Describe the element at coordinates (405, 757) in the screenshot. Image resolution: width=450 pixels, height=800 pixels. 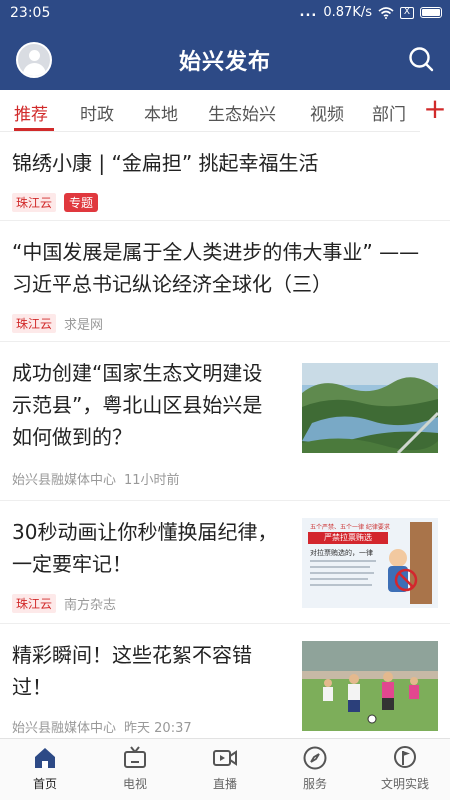
I see `flag-pin-icon` at that location.